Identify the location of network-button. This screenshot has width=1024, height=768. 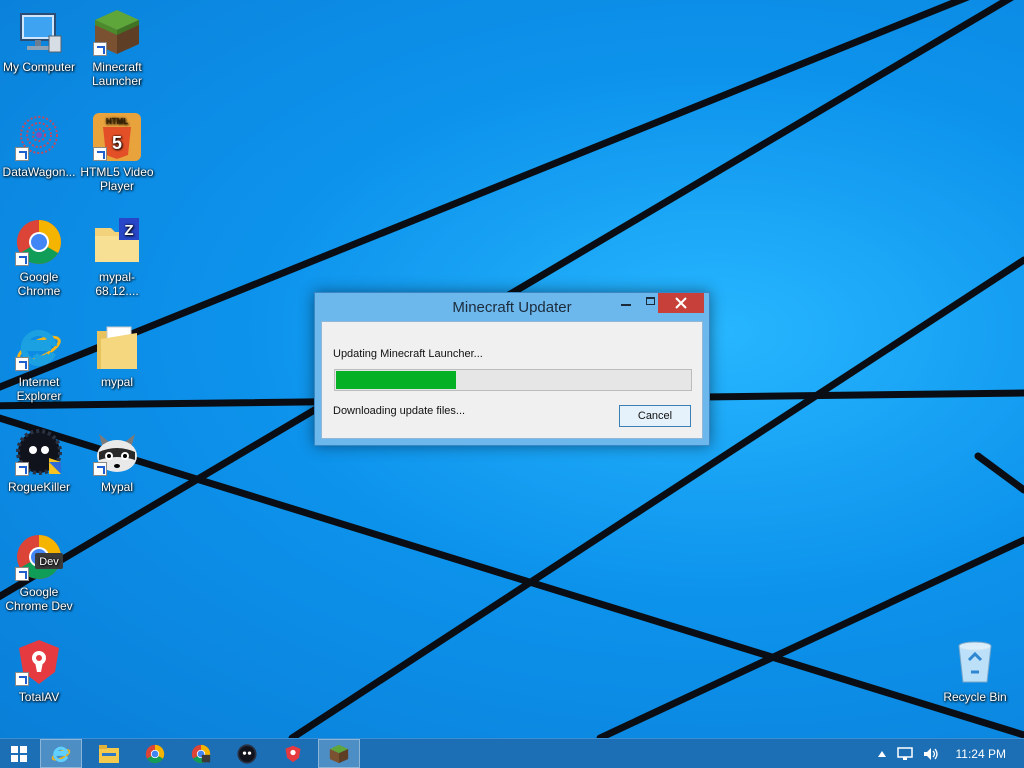
(905, 753).